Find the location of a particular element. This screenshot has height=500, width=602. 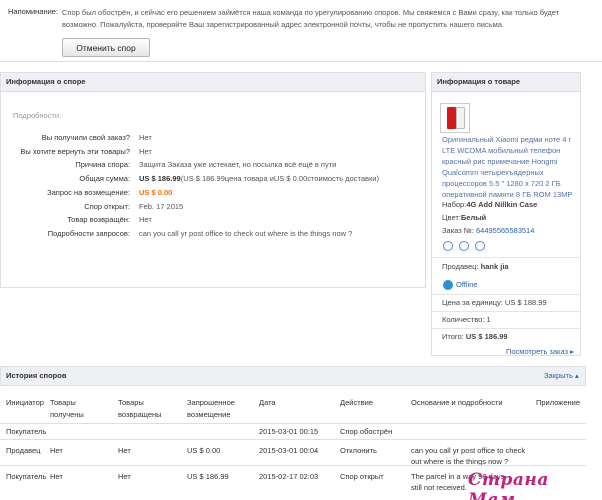

col-refund: Запрошенное возмещение is located at coordinates (211, 408).